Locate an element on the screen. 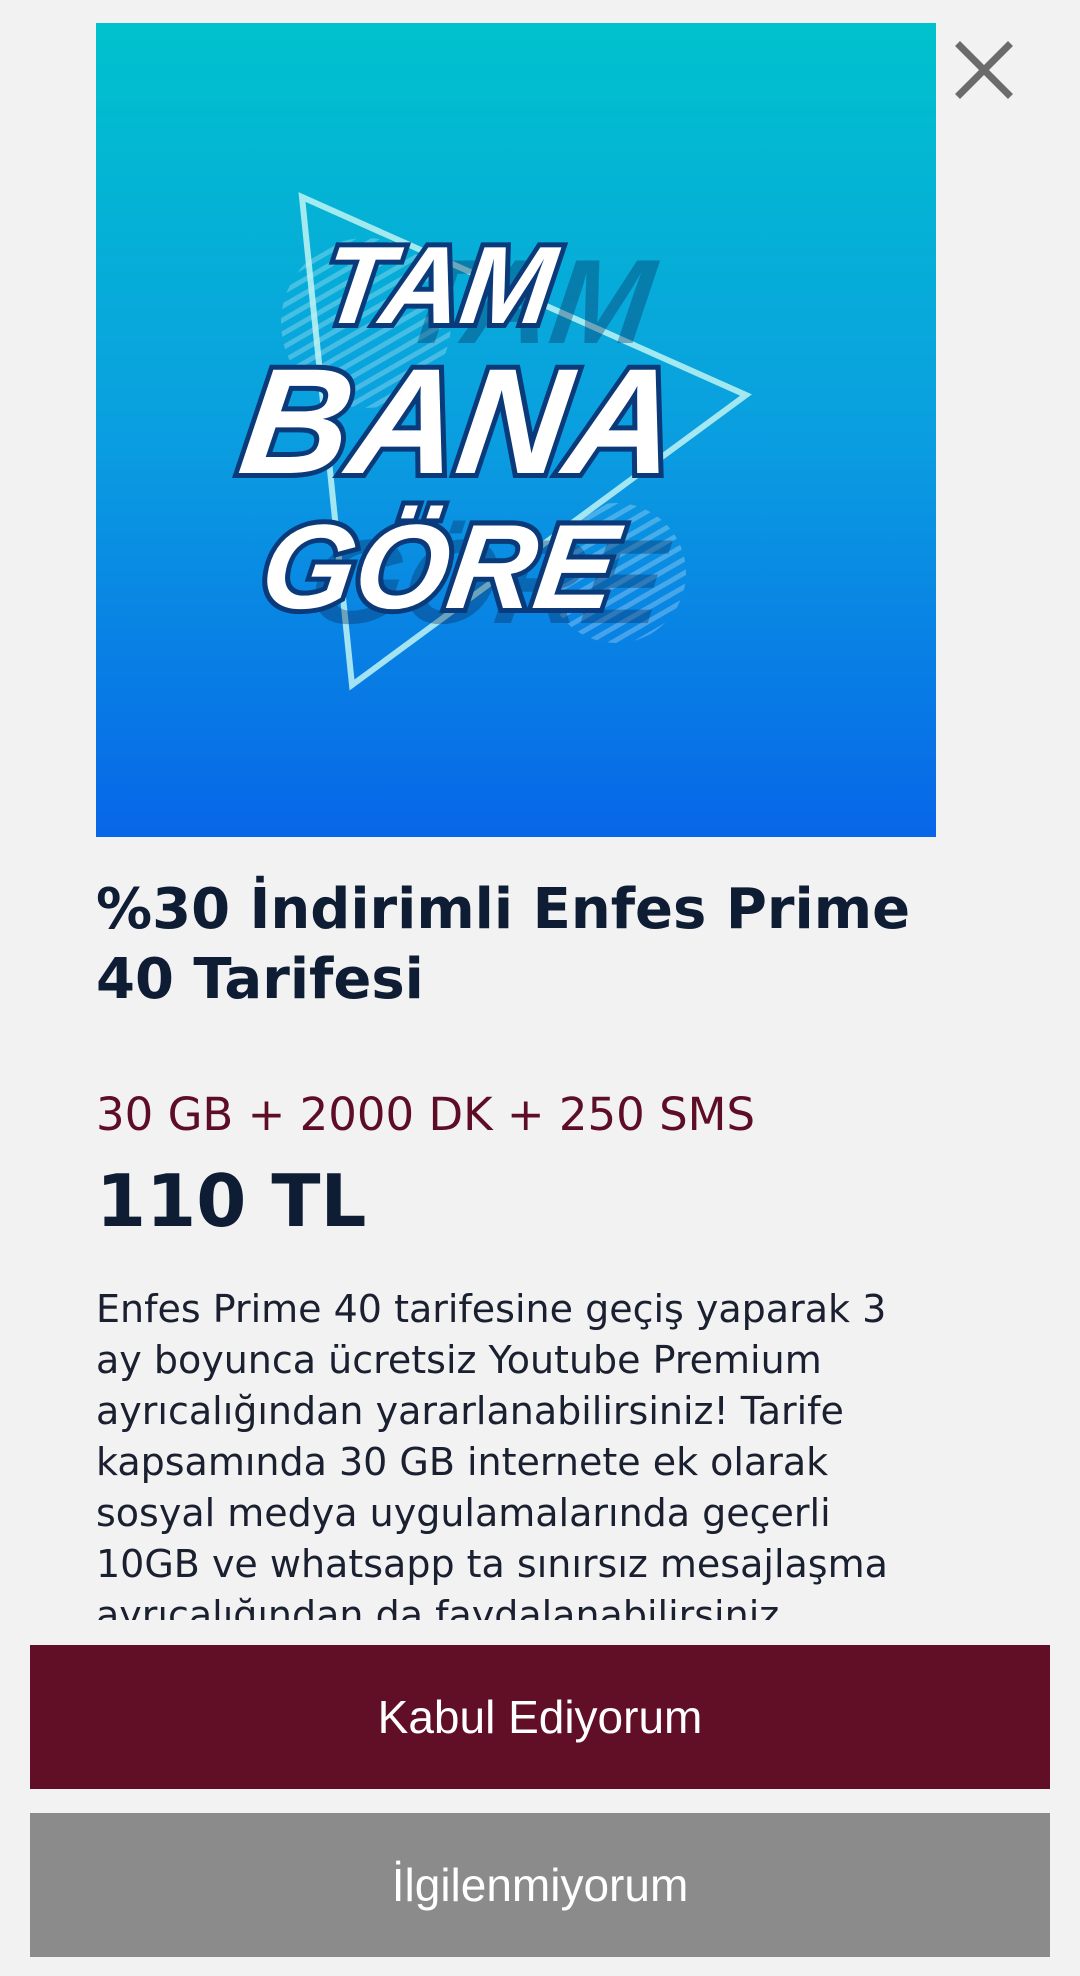 The width and height of the screenshot is (1080, 1976). promo-banner-art: TAM GÖRE TAM BANA GÖRE is located at coordinates (489, 441).